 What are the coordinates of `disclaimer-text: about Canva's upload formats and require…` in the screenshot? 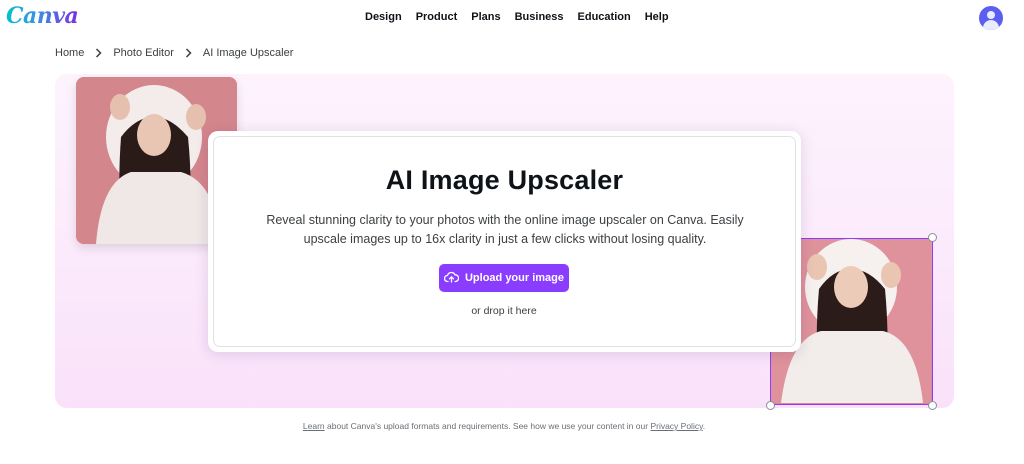 It's located at (488, 426).